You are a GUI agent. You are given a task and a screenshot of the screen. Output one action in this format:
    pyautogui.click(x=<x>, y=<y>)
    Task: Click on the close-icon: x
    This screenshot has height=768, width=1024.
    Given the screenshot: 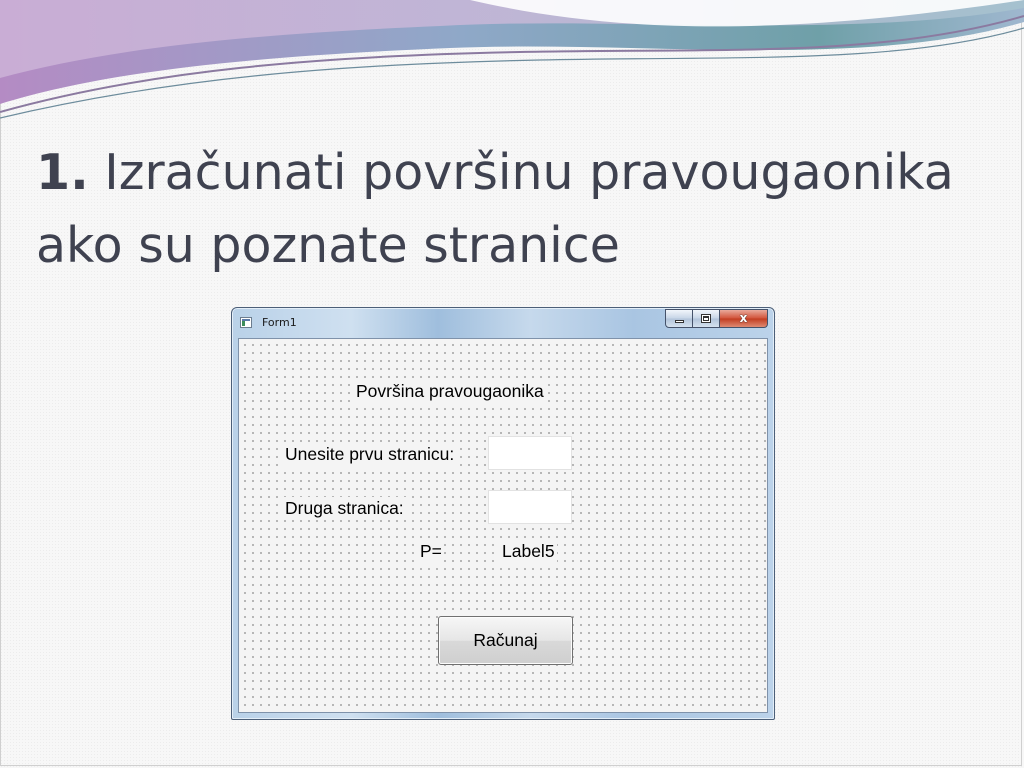 What is the action you would take?
    pyautogui.click(x=743, y=318)
    